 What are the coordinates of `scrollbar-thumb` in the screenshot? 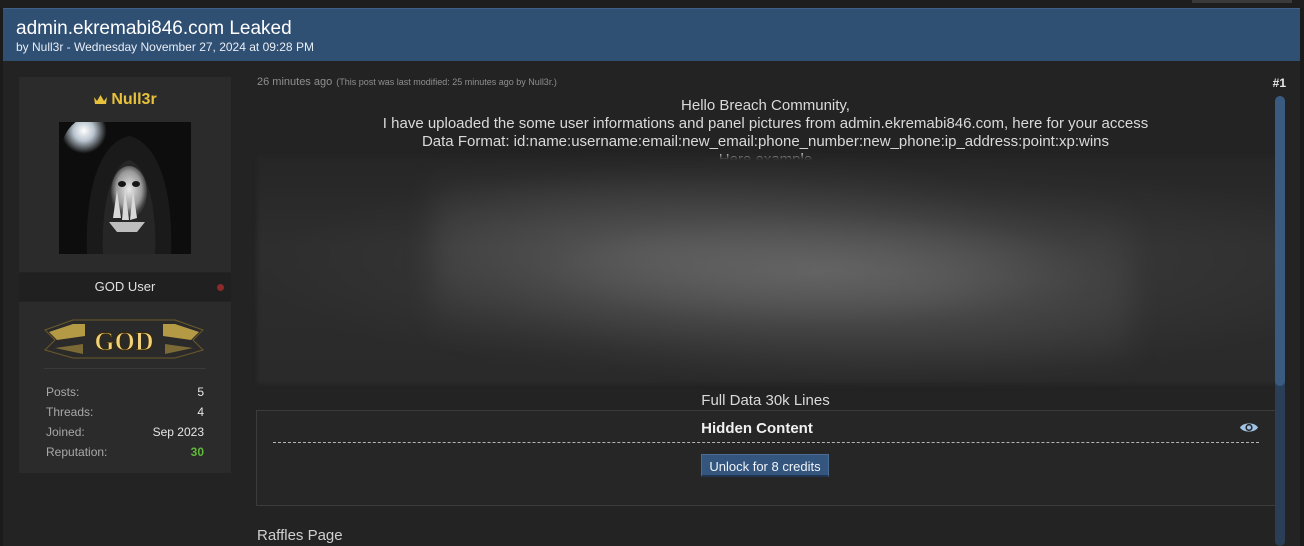 It's located at (1280, 241).